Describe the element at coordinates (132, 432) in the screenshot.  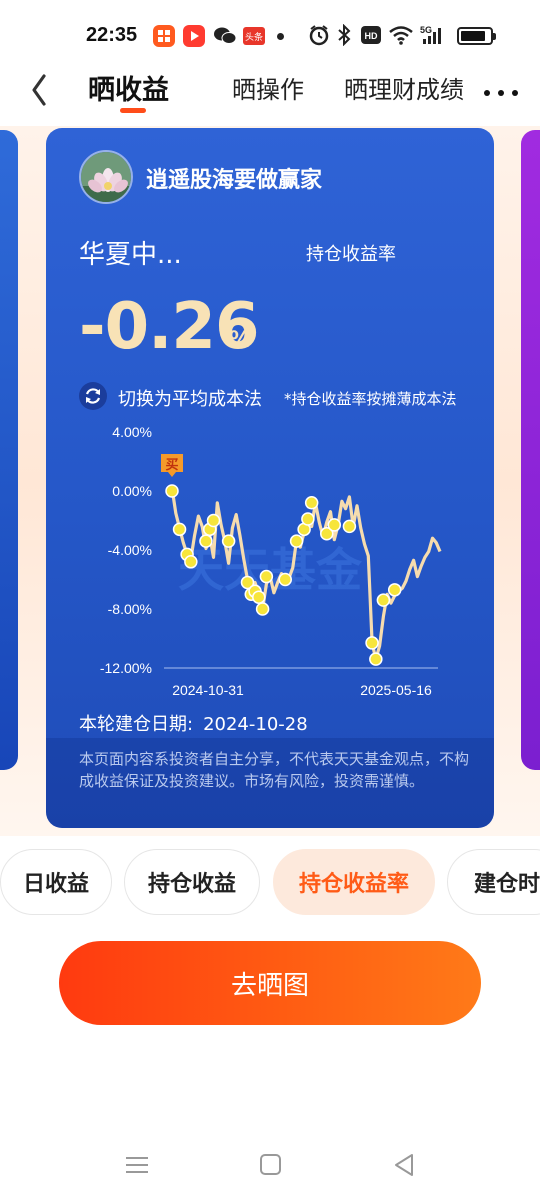
I see `y-tick-label: 4.00%` at that location.